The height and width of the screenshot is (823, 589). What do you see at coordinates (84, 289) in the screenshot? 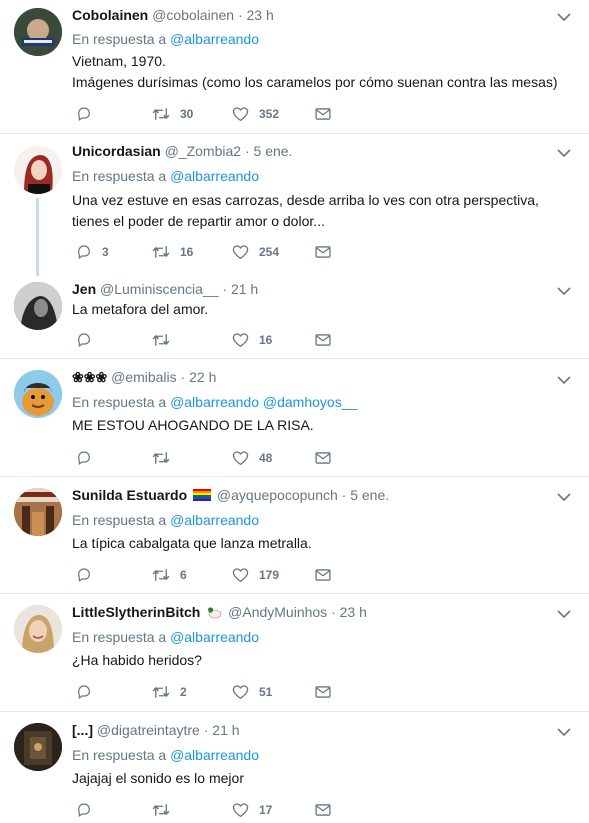
I see `display-name: Jen` at bounding box center [84, 289].